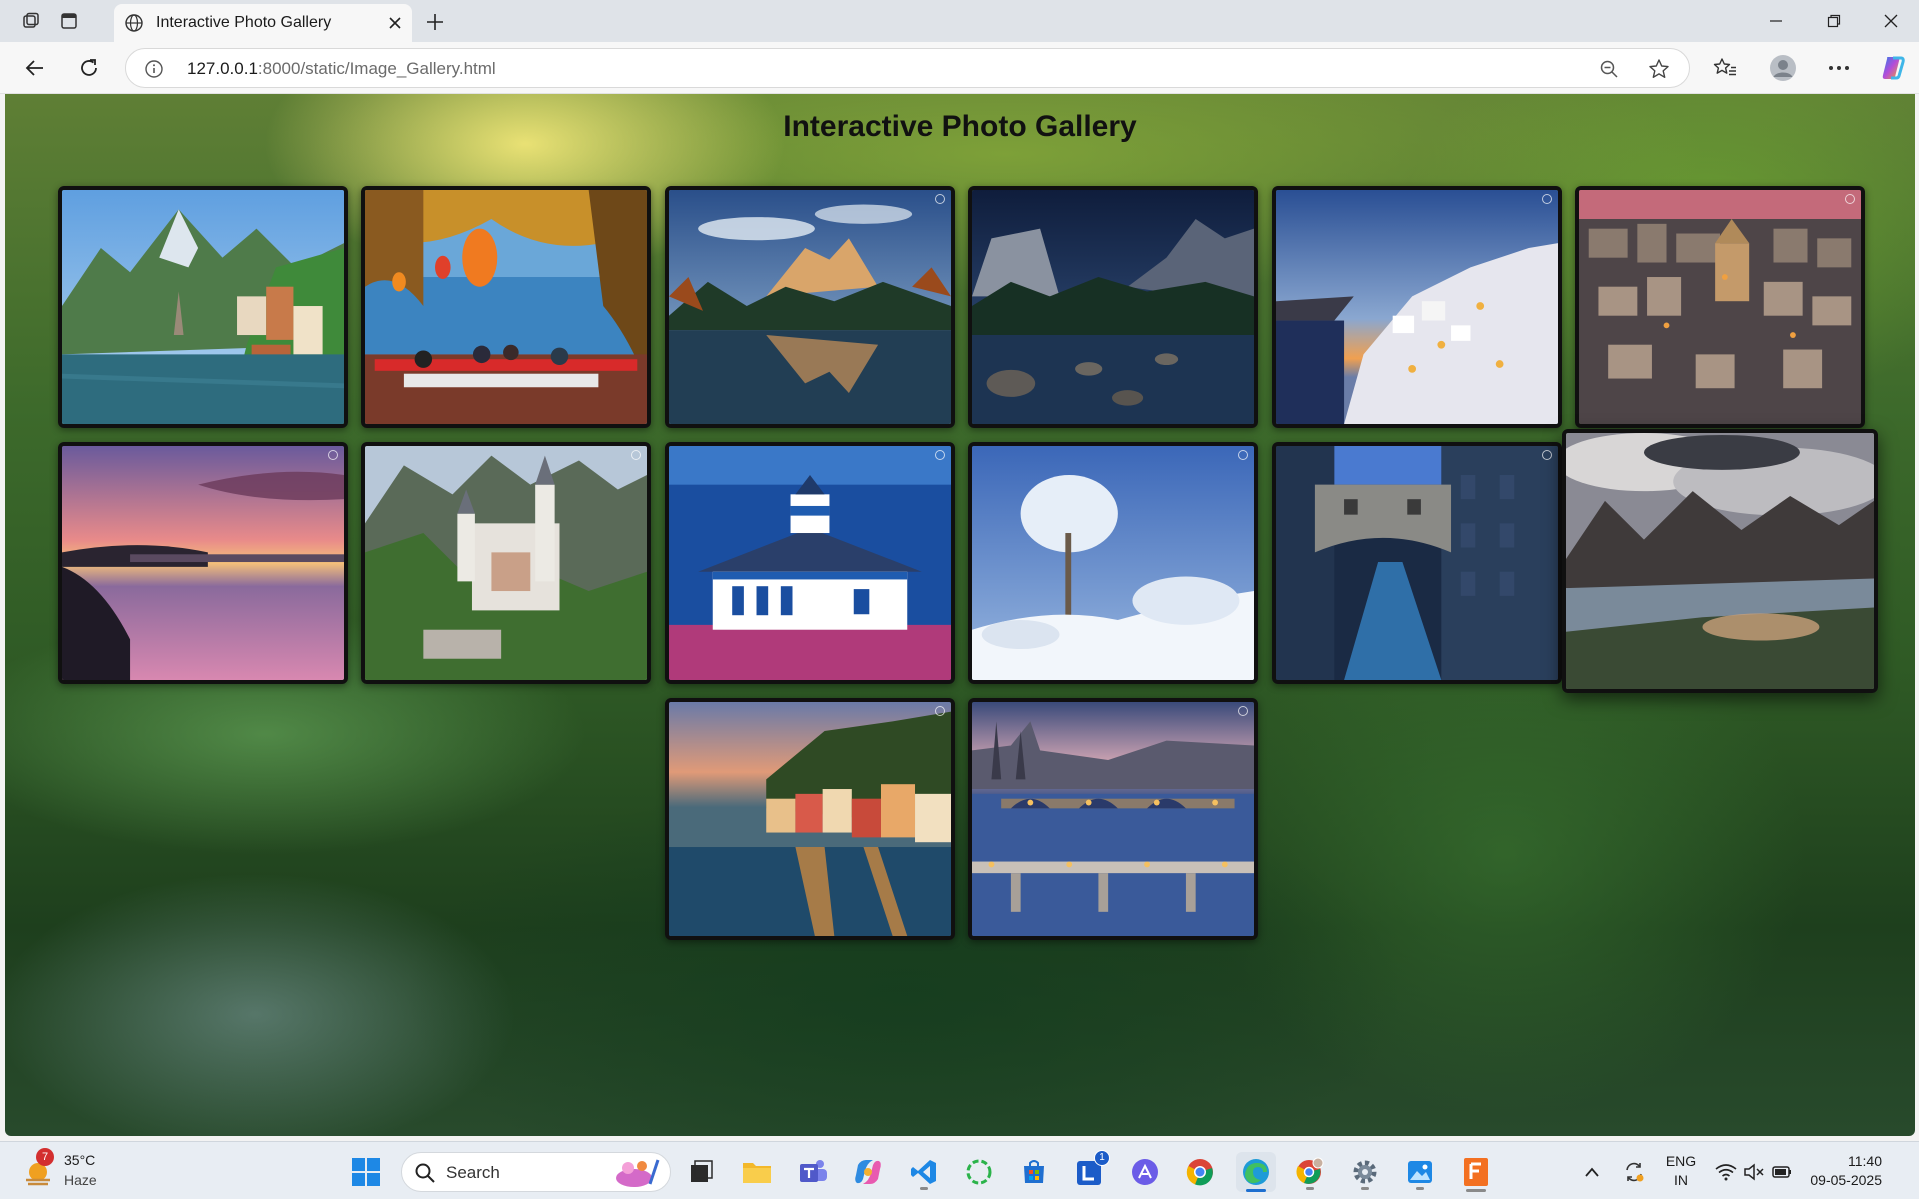 This screenshot has width=1919, height=1199. I want to click on weather-badge: 7, so click(45, 1157).